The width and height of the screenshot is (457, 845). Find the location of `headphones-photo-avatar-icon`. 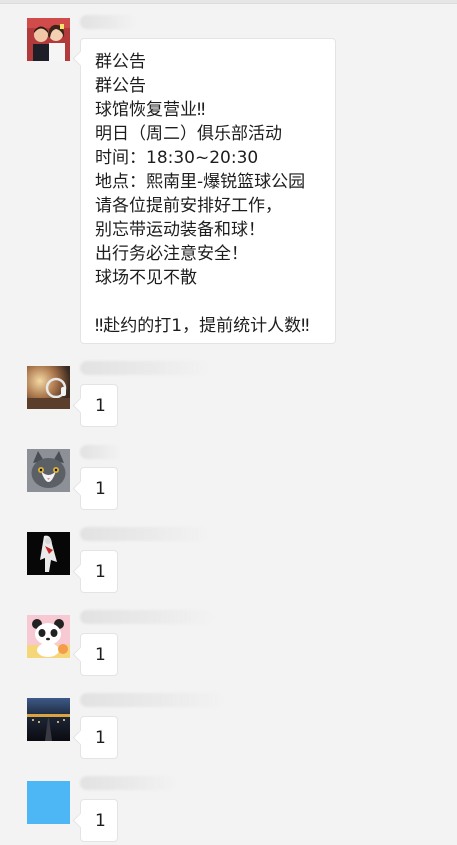

headphones-photo-avatar-icon is located at coordinates (48, 387).